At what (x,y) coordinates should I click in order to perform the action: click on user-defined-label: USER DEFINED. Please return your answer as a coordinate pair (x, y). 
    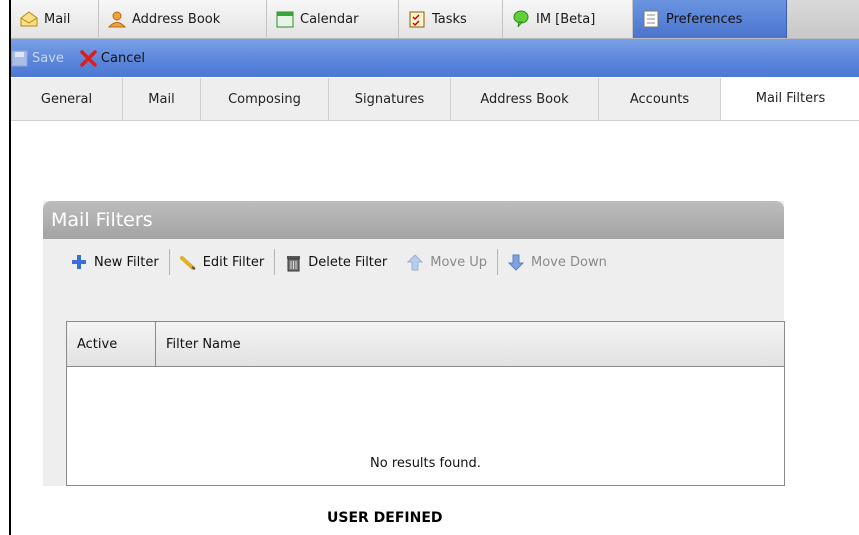
    Looking at the image, I should click on (385, 518).